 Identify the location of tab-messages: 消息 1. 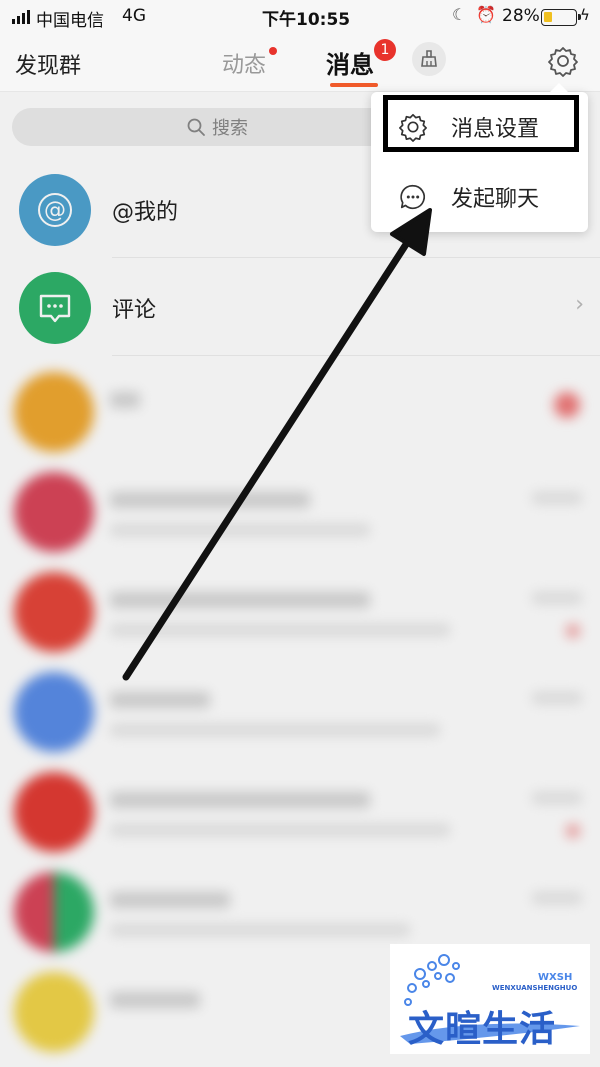
(361, 63).